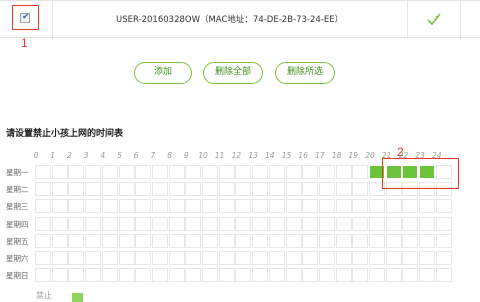  Describe the element at coordinates (434, 19) in the screenshot. I see `edit-icon` at that location.